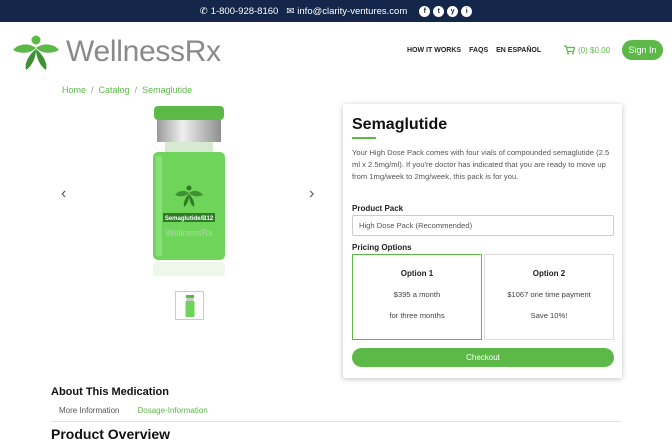 The image size is (672, 445). Describe the element at coordinates (417, 315) in the screenshot. I see `option-detail: for three months` at that location.